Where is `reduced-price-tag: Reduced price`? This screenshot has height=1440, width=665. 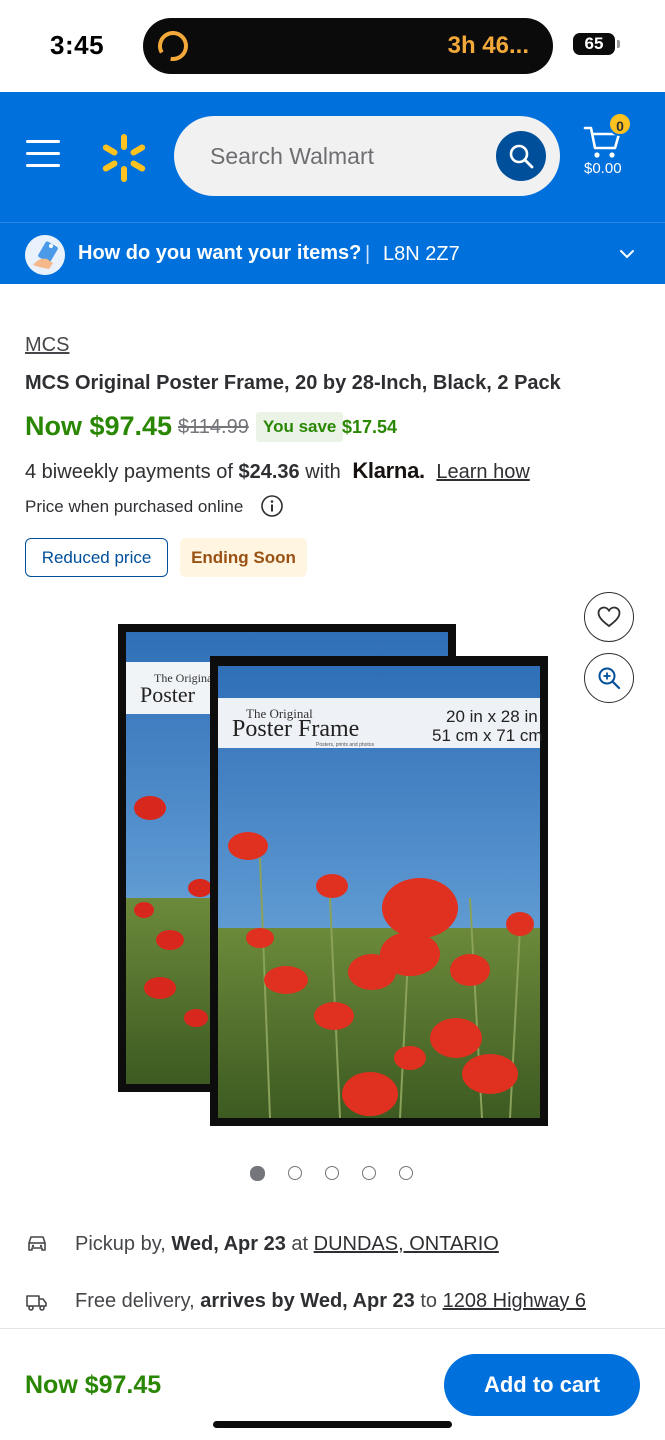
reduced-price-tag: Reduced price is located at coordinates (96, 557).